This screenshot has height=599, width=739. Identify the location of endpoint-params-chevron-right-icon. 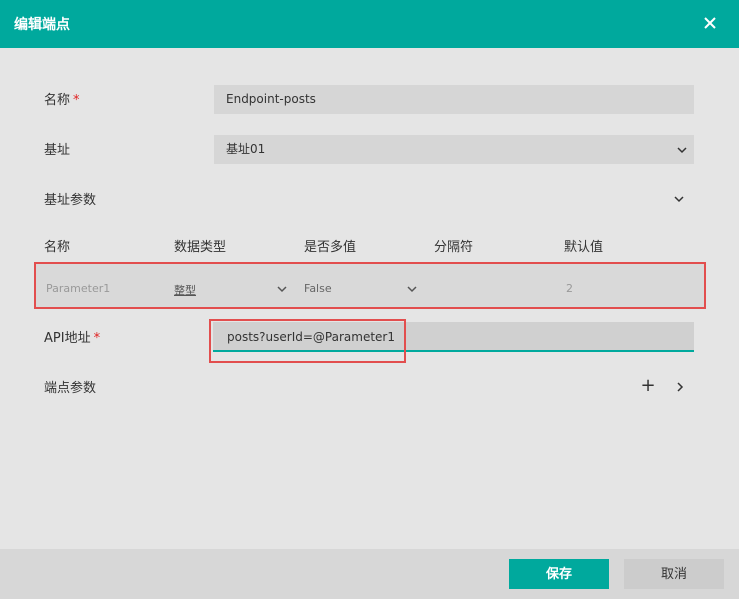
(680, 387).